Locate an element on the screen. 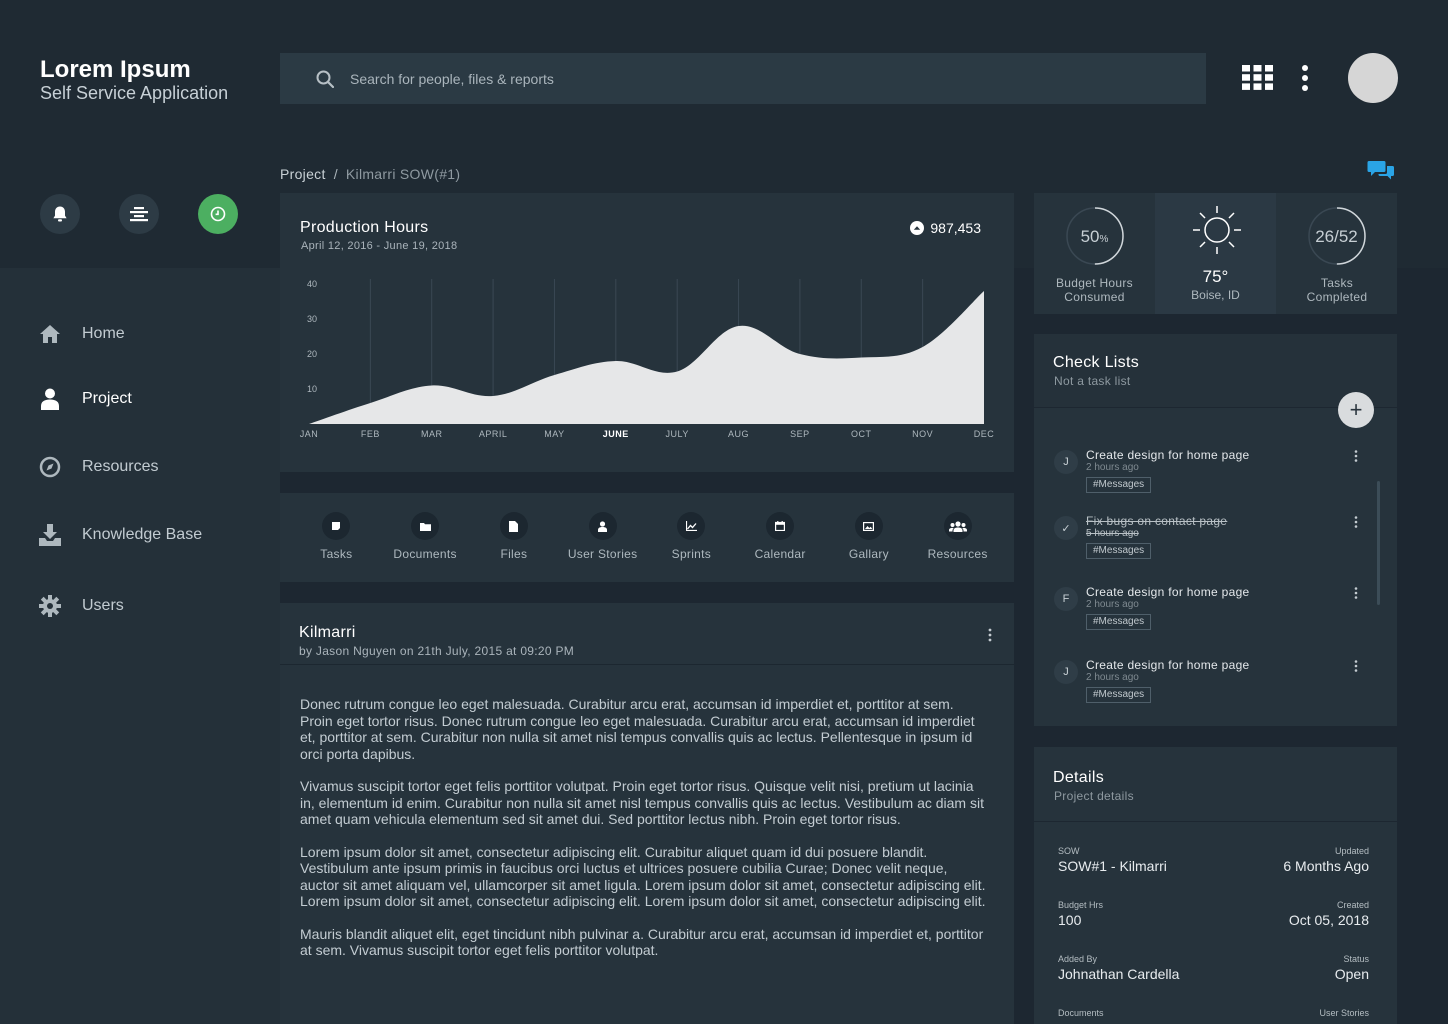 The width and height of the screenshot is (1448, 1024). folder-icon is located at coordinates (425, 526).